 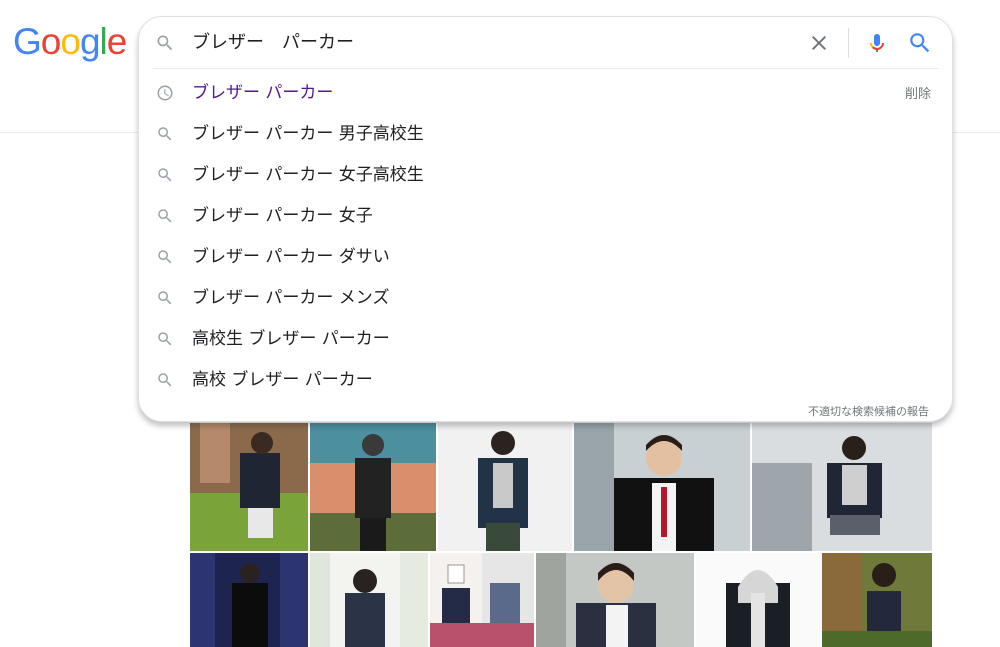 I want to click on close-icon, so click(x=819, y=43).